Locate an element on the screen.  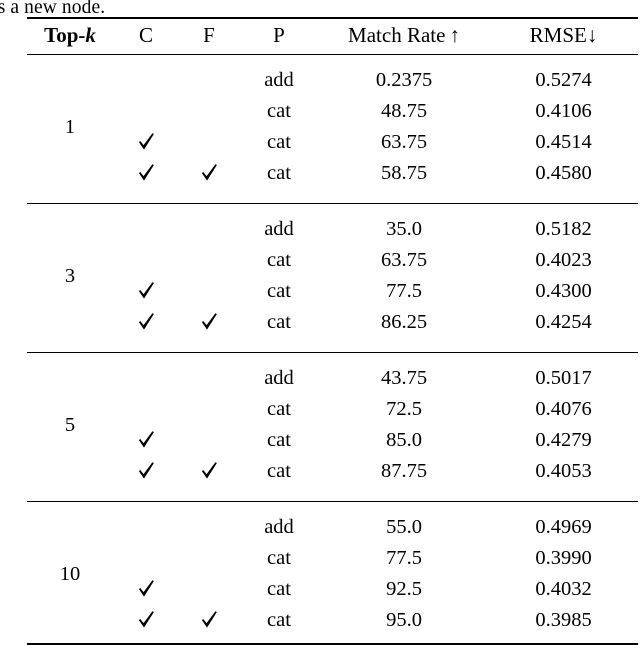
group-label-topk: 5 is located at coordinates (70, 424).